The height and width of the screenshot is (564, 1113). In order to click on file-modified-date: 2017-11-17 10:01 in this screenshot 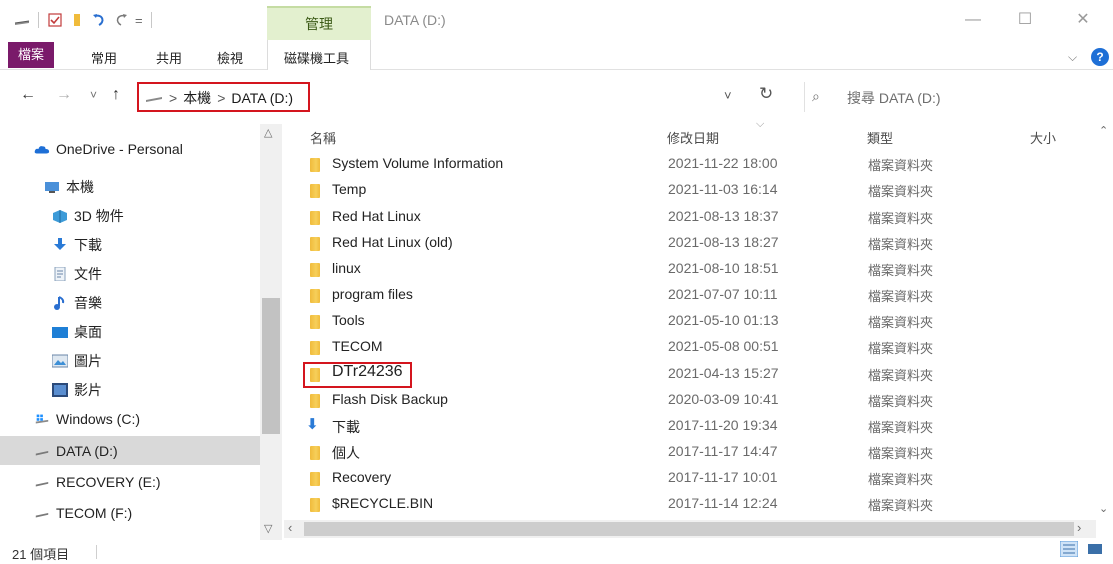, I will do `click(723, 477)`.